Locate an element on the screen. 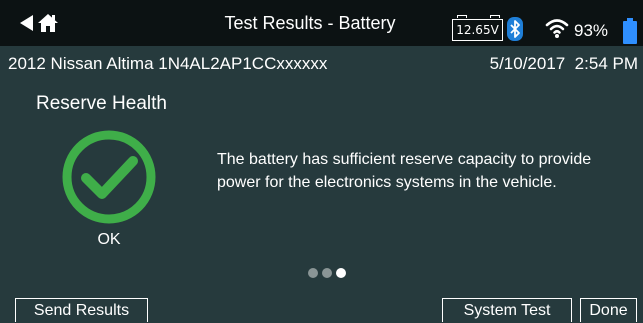 The width and height of the screenshot is (643, 323). top-bar: Test Results - Battery 12.65V 93% is located at coordinates (321, 23).